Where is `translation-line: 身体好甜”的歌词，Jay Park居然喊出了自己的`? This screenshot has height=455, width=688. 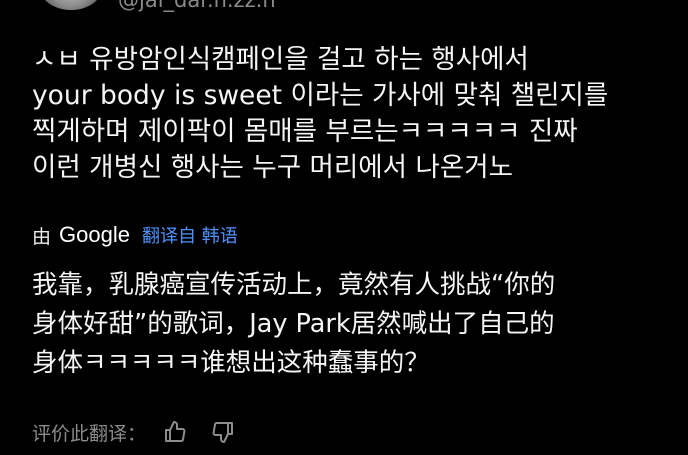
translation-line: 身体好甜”的歌词，Jay Park居然喊出了自己的 is located at coordinates (293, 324).